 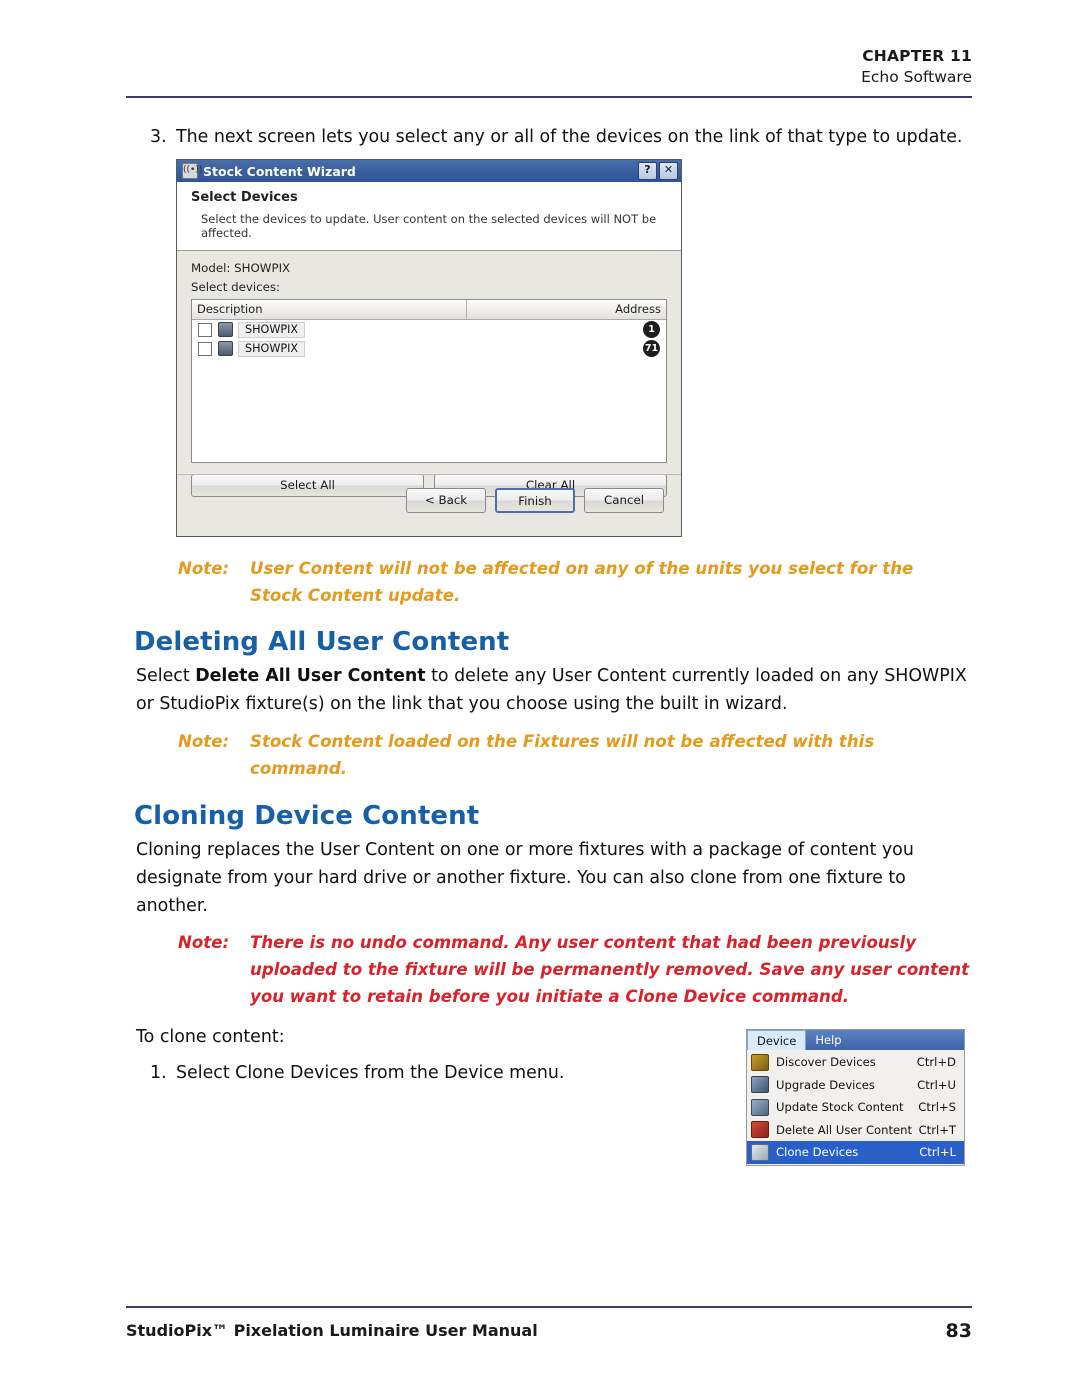 What do you see at coordinates (549, 1307) in the screenshot?
I see `footer-divider` at bounding box center [549, 1307].